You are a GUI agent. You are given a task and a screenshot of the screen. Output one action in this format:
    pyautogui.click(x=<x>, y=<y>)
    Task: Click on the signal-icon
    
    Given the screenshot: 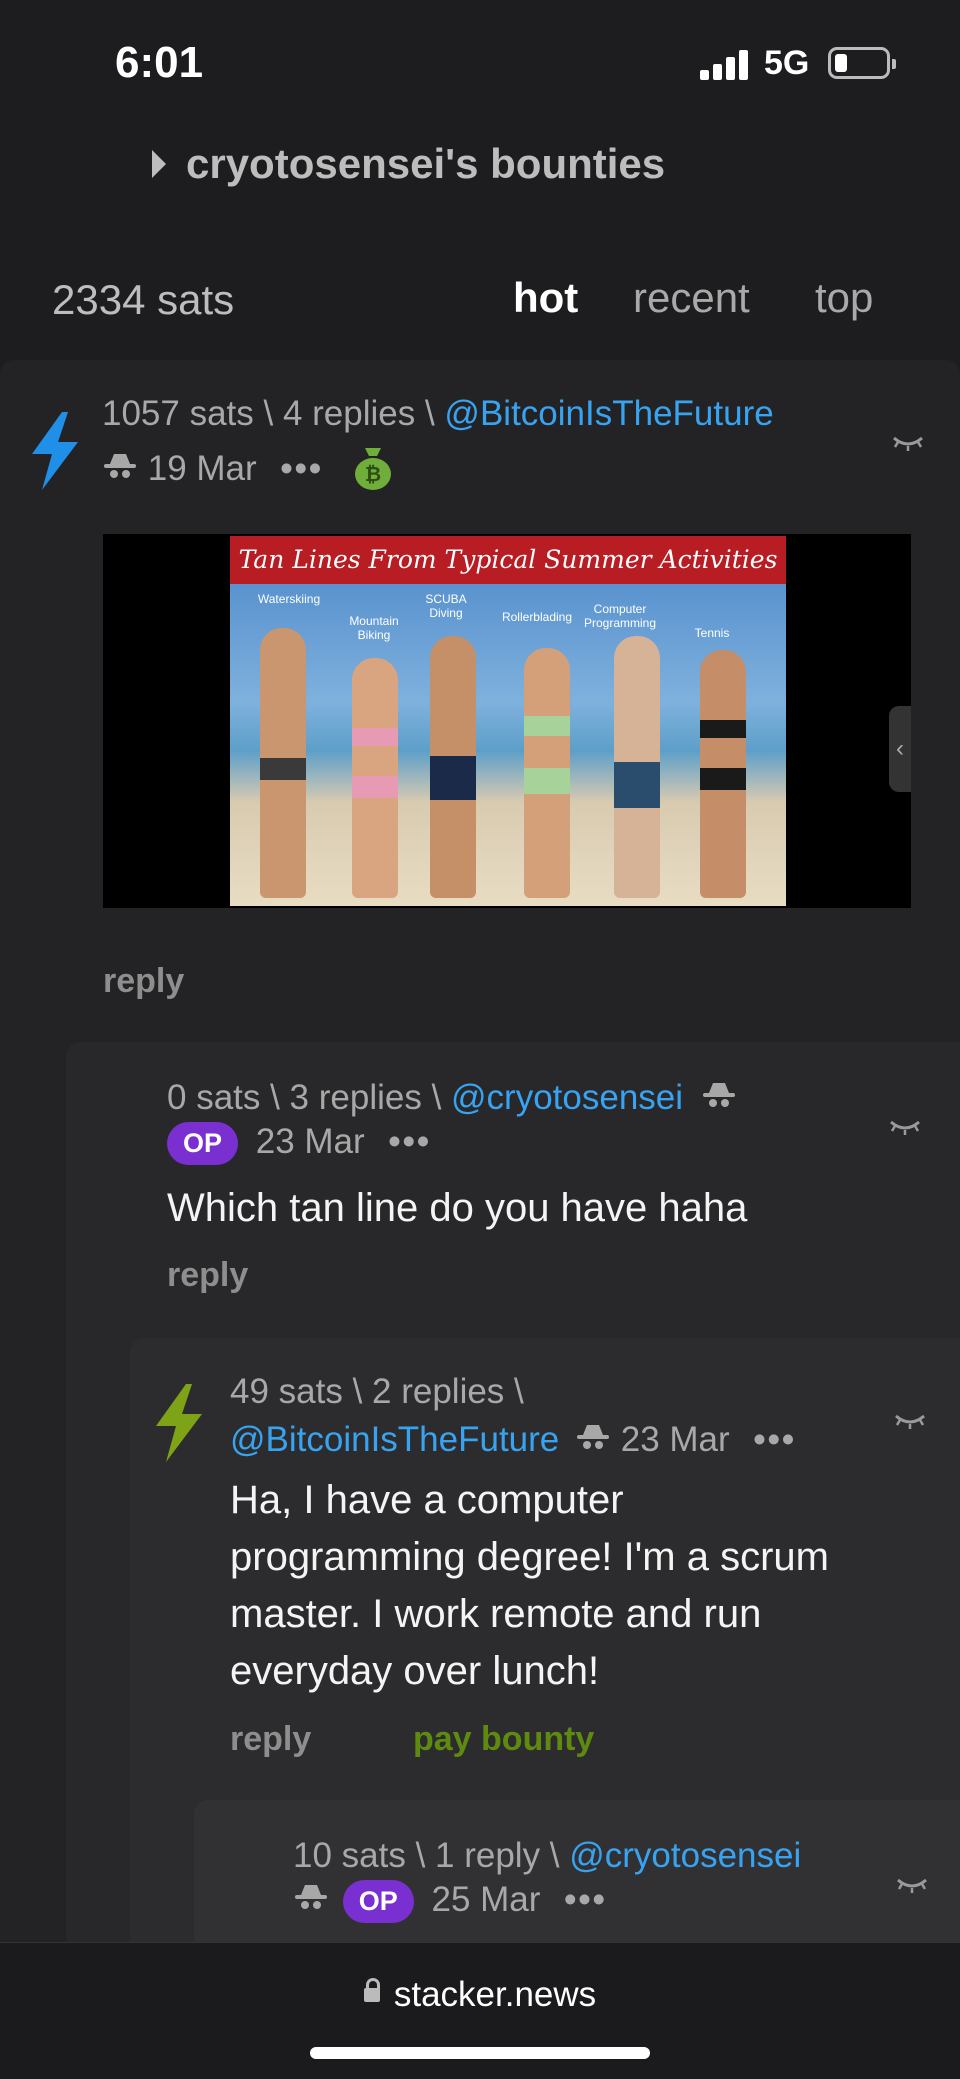 What is the action you would take?
    pyautogui.click(x=725, y=65)
    